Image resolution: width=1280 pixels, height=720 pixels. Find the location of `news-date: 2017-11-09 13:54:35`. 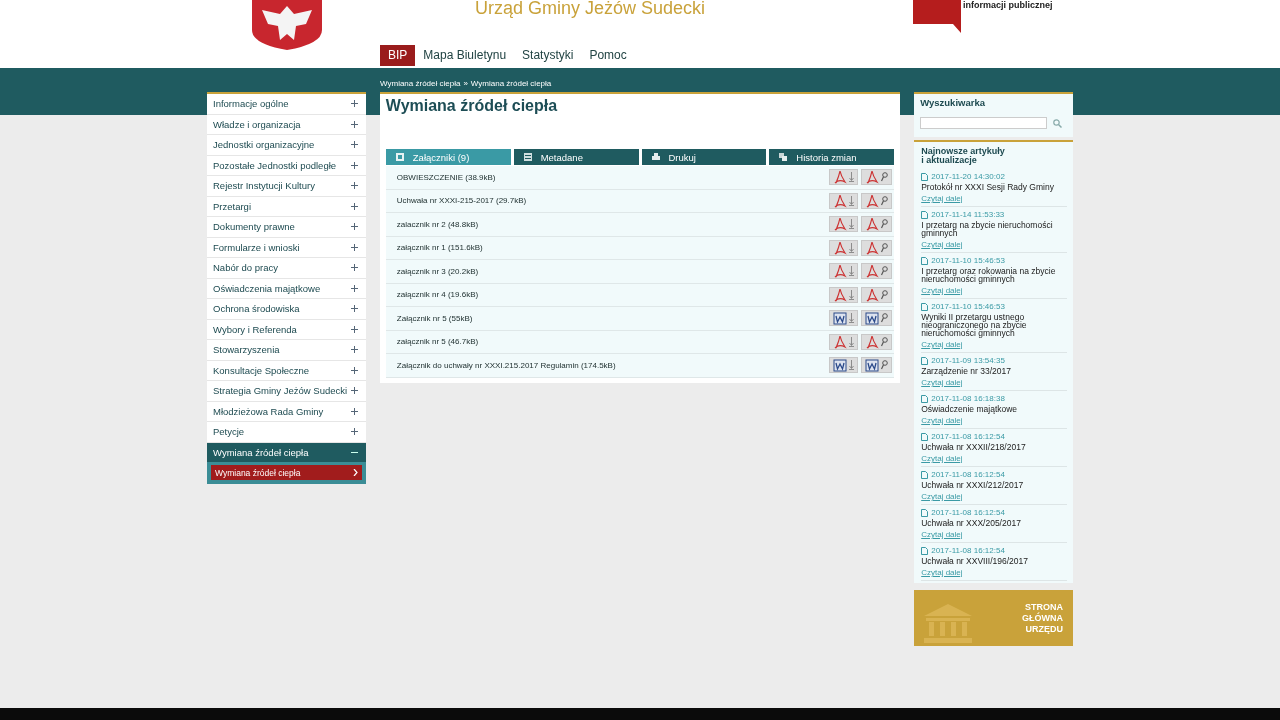

news-date: 2017-11-09 13:54:35 is located at coordinates (968, 360).